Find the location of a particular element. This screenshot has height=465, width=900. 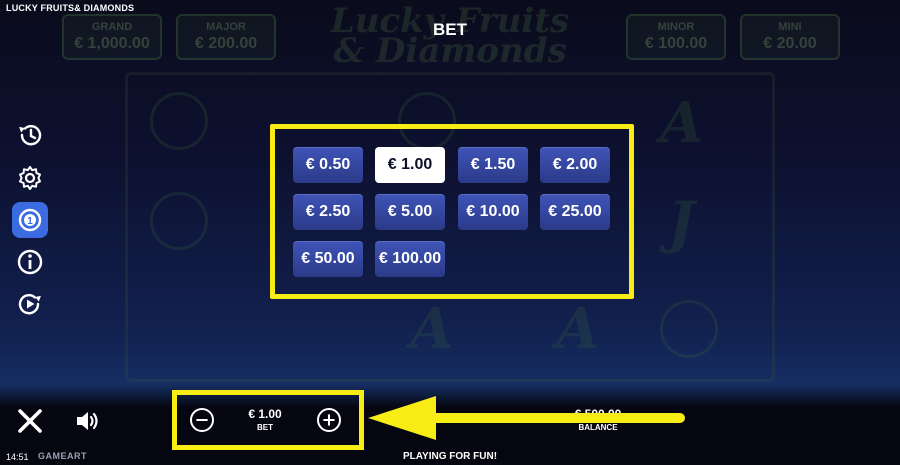

autoplay-icon is located at coordinates (29, 304).